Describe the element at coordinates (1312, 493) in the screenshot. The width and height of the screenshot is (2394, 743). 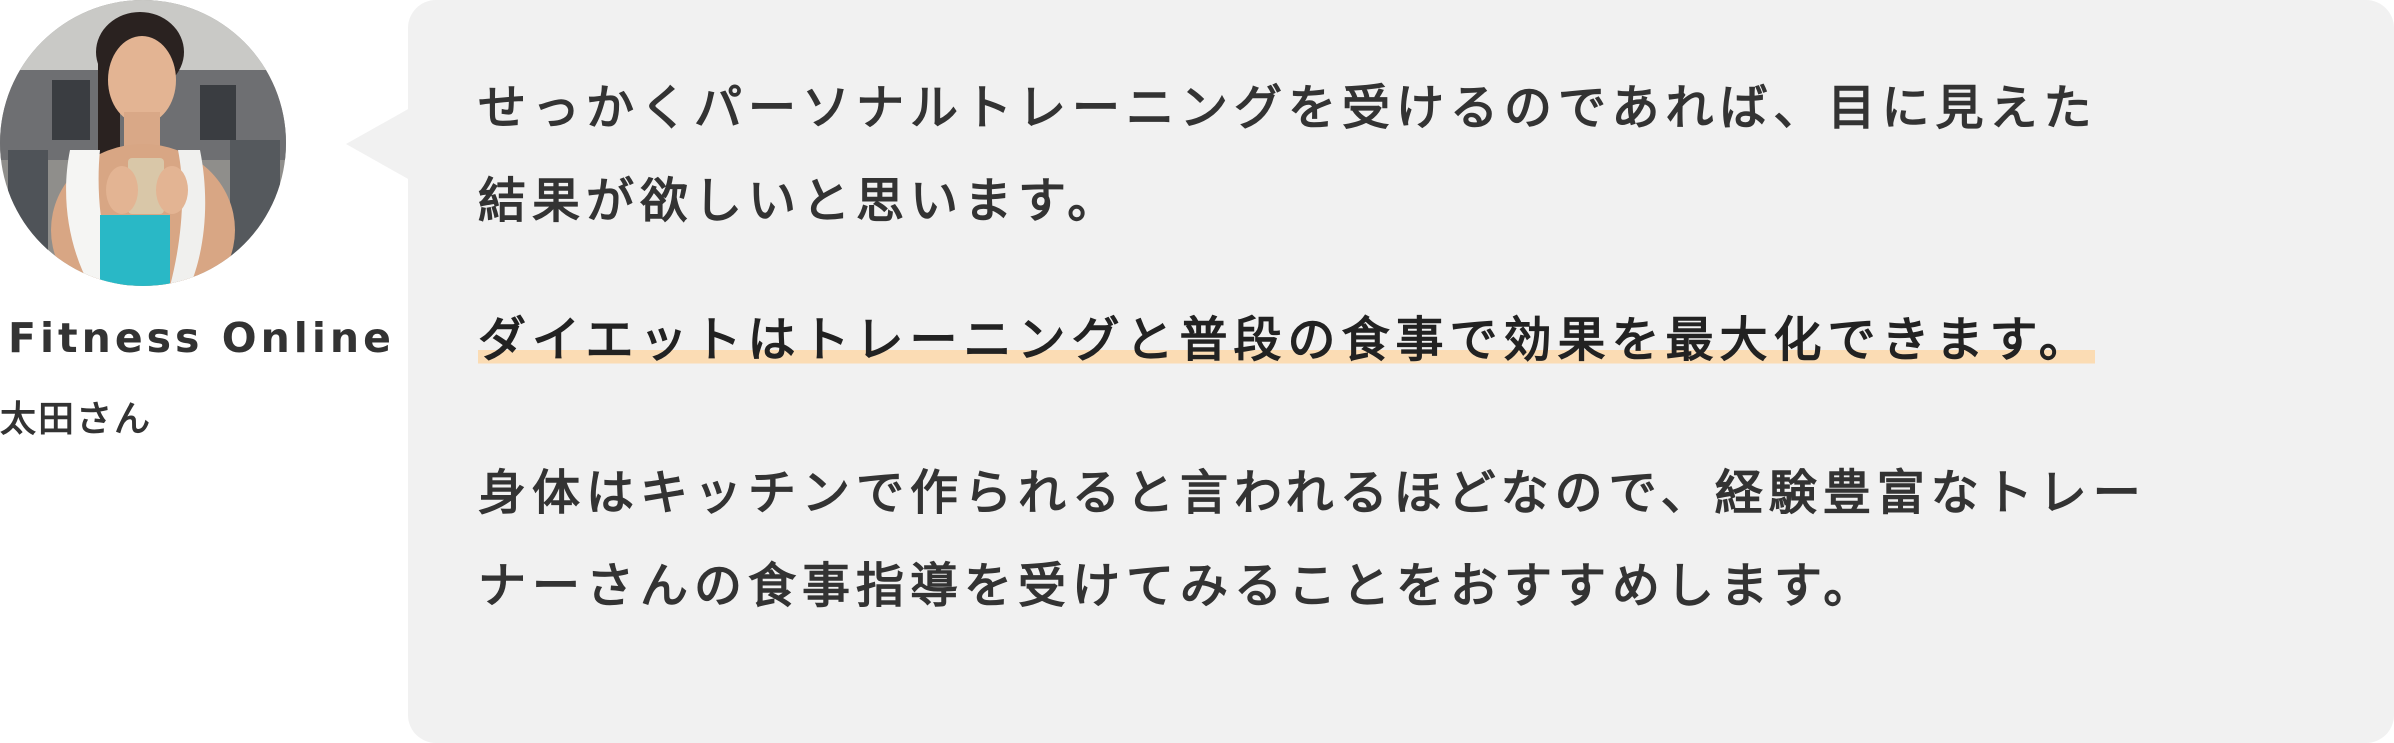
I see `comment-line: 身体はキッチンで作られると言われるほどなので、経験豊富なトレー` at that location.